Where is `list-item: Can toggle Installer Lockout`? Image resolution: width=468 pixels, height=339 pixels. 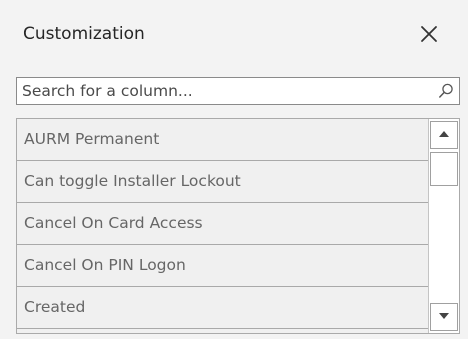
list-item: Can toggle Installer Lockout is located at coordinates (223, 182).